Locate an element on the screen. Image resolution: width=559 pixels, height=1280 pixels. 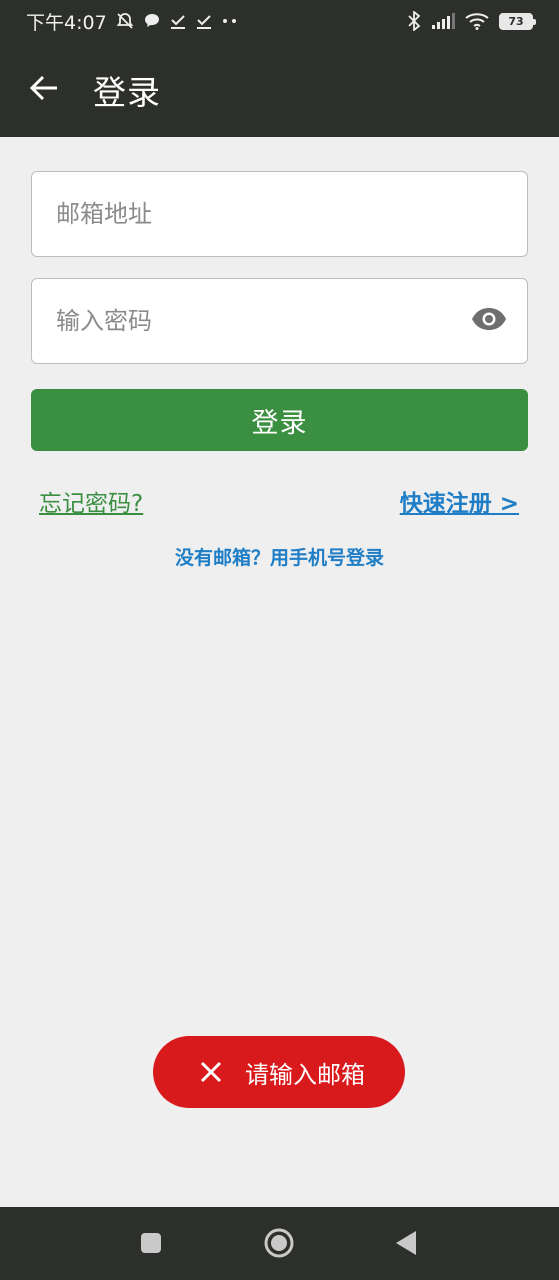
more-dots-icon is located at coordinates (230, 21).